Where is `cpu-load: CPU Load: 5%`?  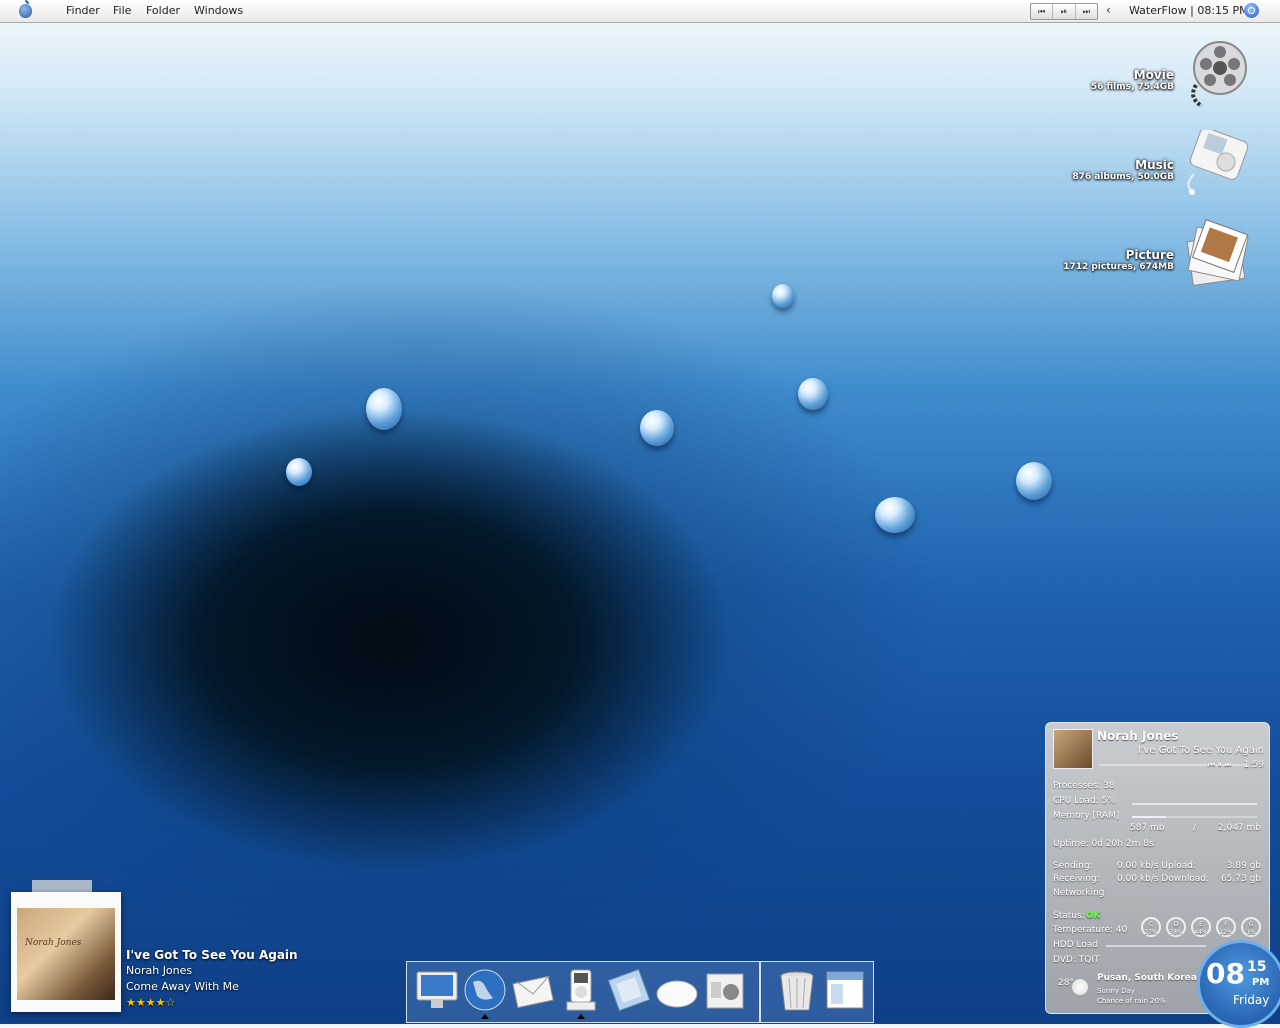 cpu-load: CPU Load: 5% is located at coordinates (1084, 801).